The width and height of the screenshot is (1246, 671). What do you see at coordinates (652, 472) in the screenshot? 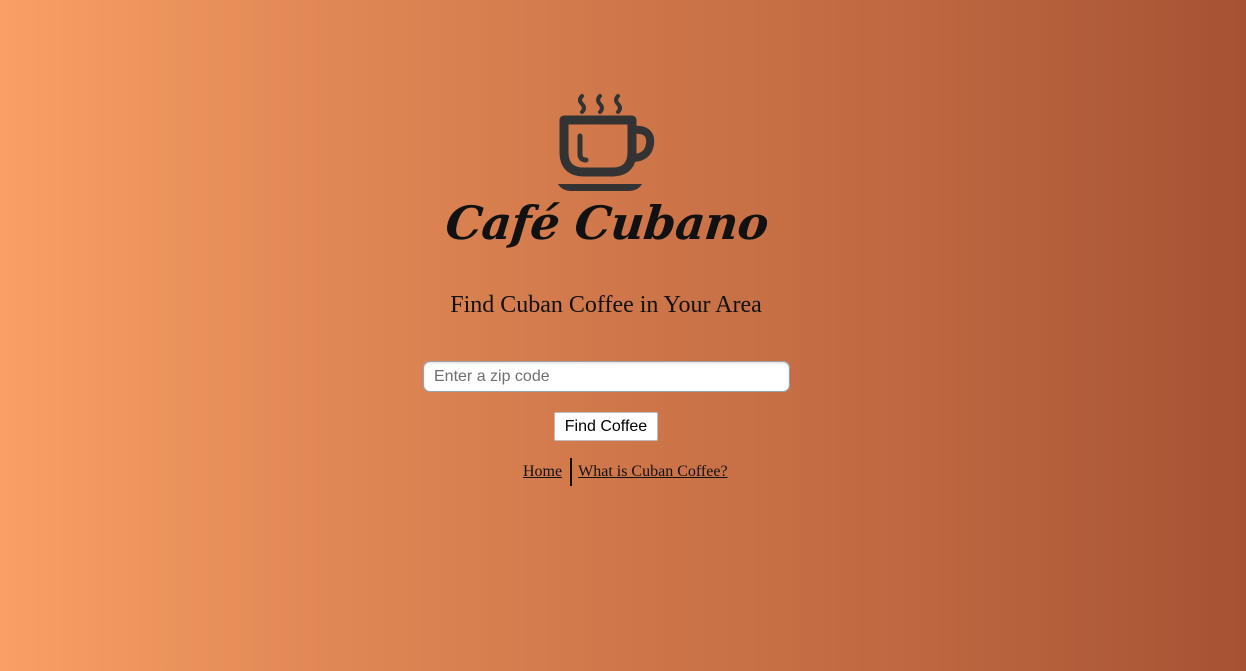
I see `nav-link-what-is-cuban-coffee: What is Cuban Coffee?` at bounding box center [652, 472].